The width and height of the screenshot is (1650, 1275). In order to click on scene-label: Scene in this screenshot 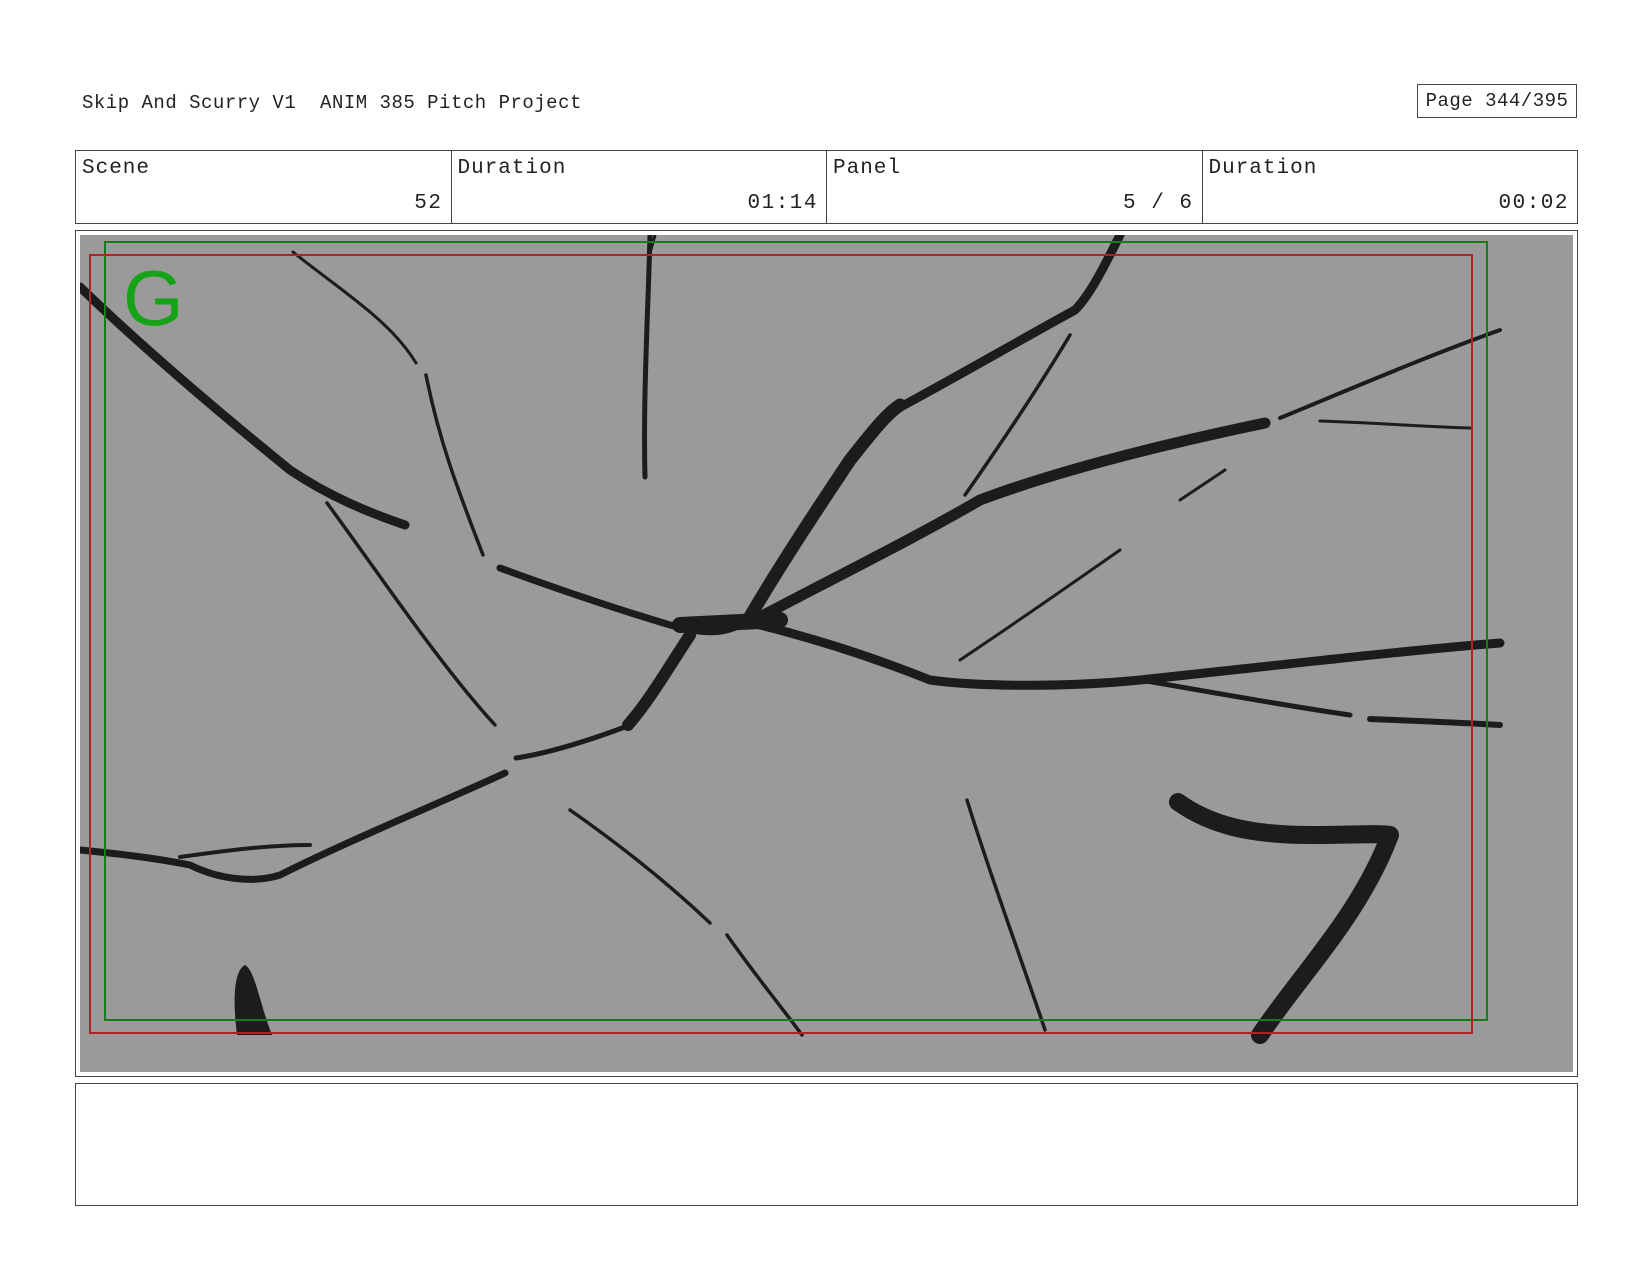, I will do `click(116, 168)`.